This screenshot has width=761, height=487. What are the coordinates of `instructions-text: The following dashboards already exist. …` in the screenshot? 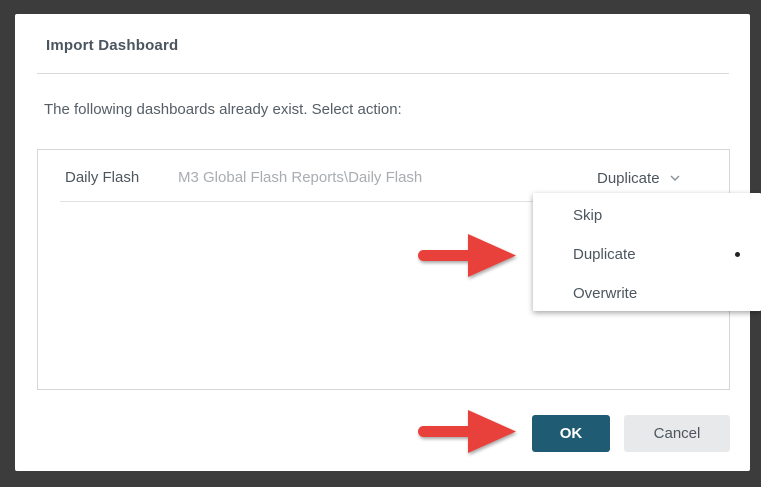 It's located at (223, 109).